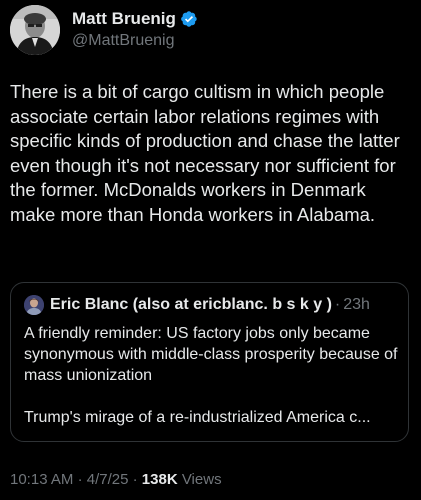 This screenshot has height=500, width=421. What do you see at coordinates (41, 479) in the screenshot?
I see `post-time: 10:13 AM` at bounding box center [41, 479].